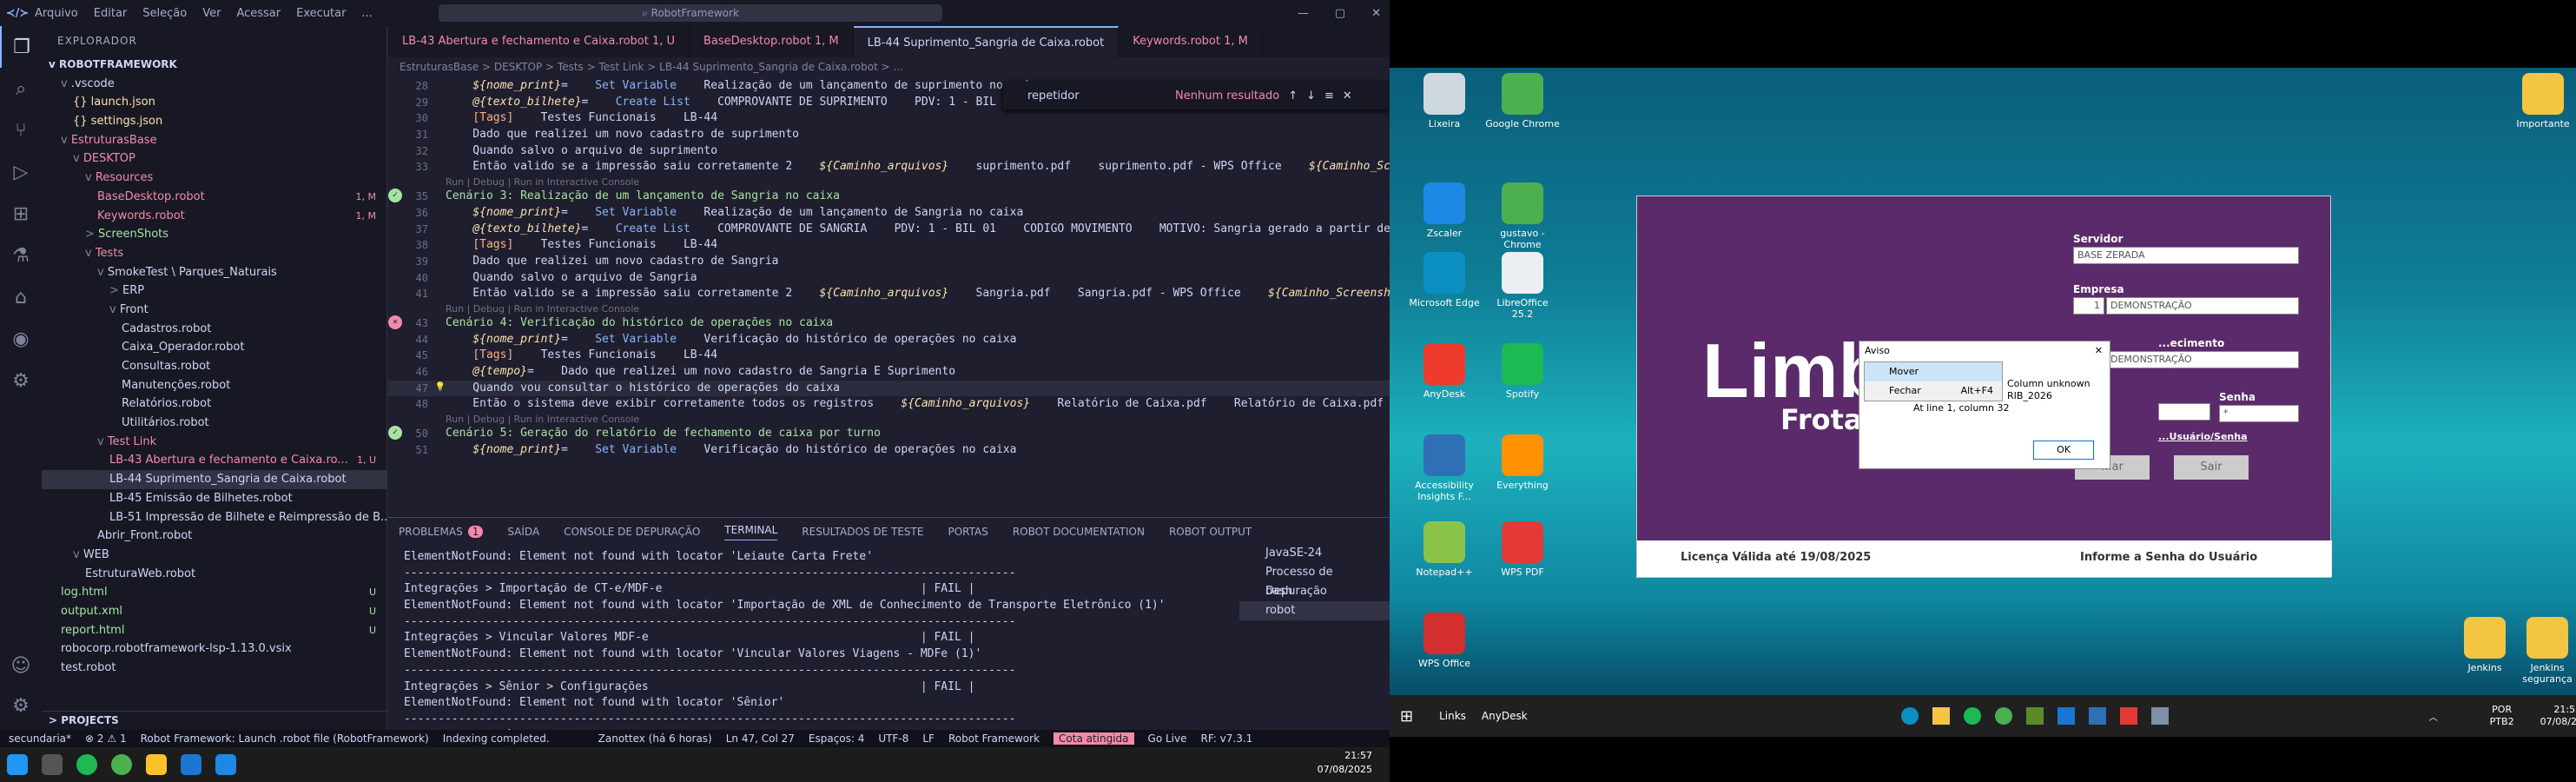 This screenshot has height=782, width=2576. What do you see at coordinates (214, 366) in the screenshot?
I see `tree-item: Consultas.robot` at bounding box center [214, 366].